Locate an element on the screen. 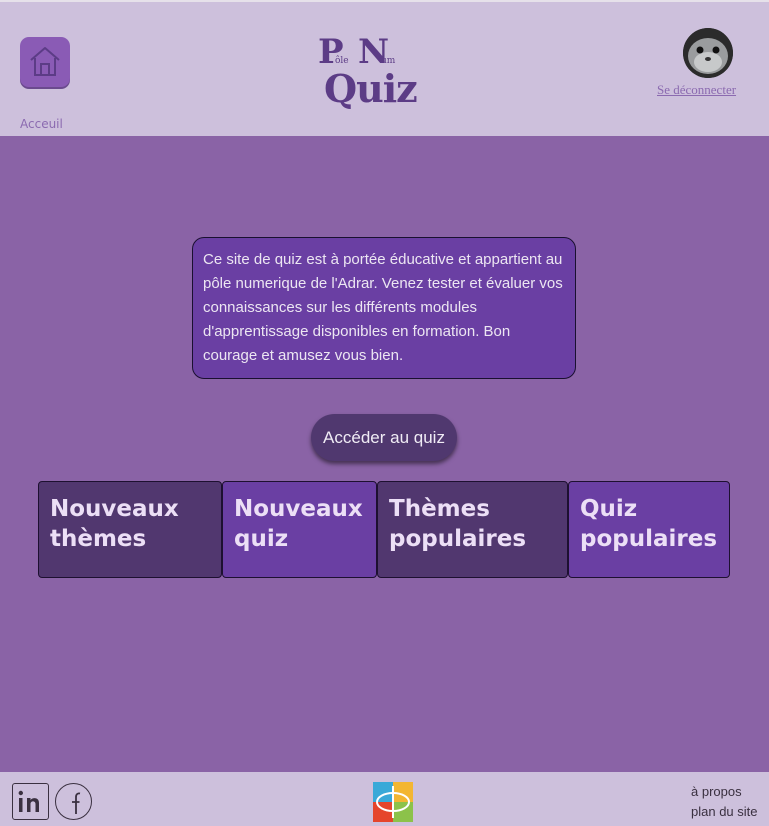 This screenshot has width=769, height=826. footer-links: à propos plan du site is located at coordinates (724, 802).